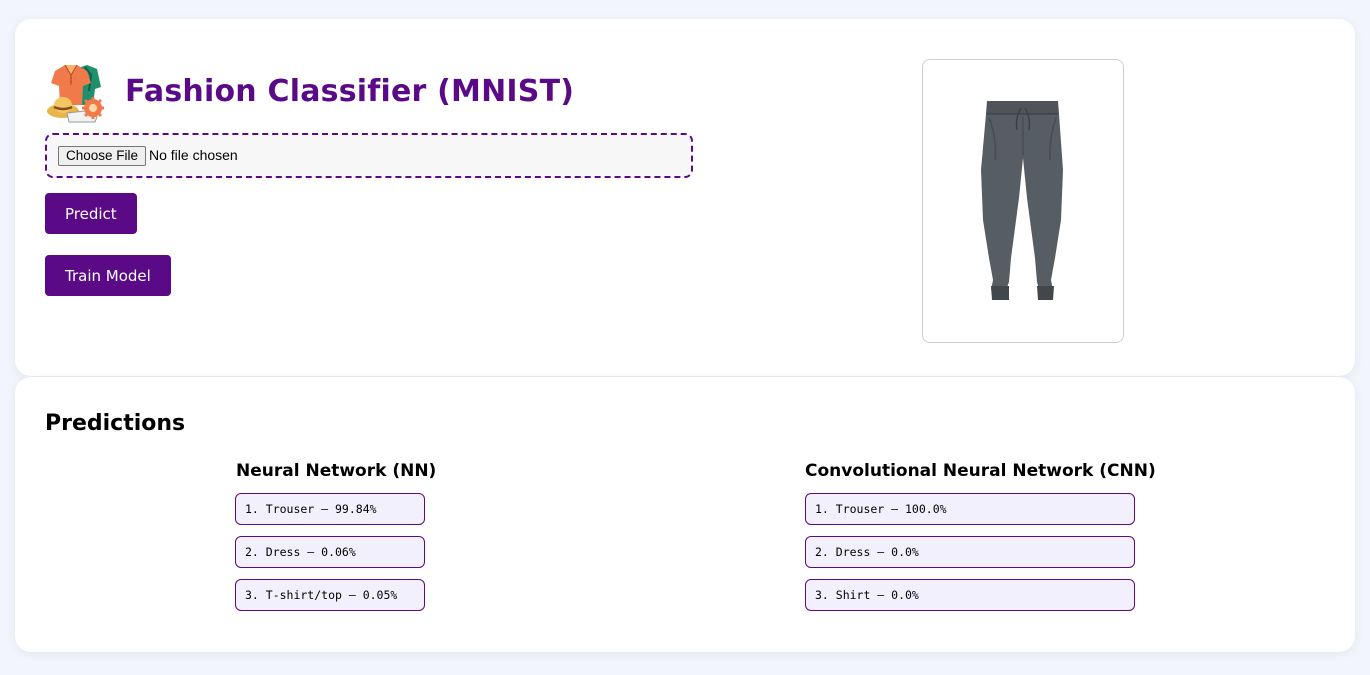  Describe the element at coordinates (336, 471) in the screenshot. I see `nn-title: Neural Network (NN)` at that location.